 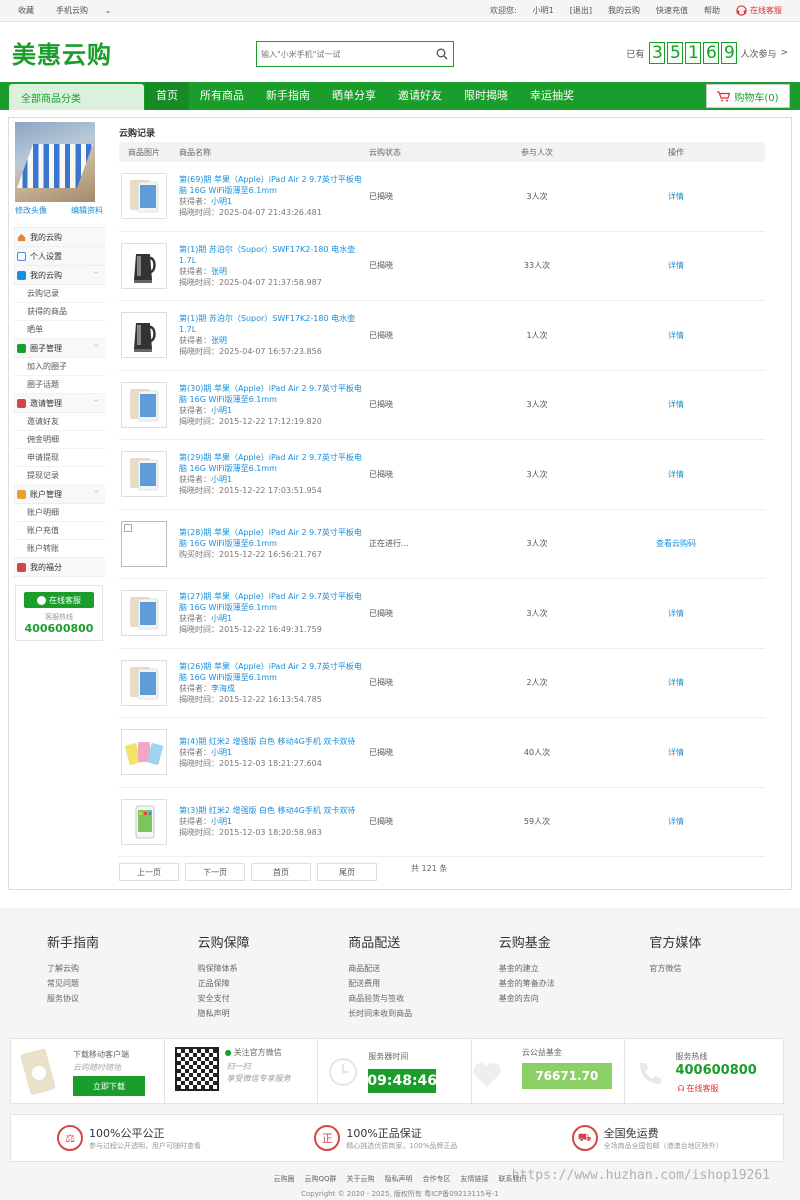 I want to click on nav-invite: 邀请好友, so click(x=420, y=96).